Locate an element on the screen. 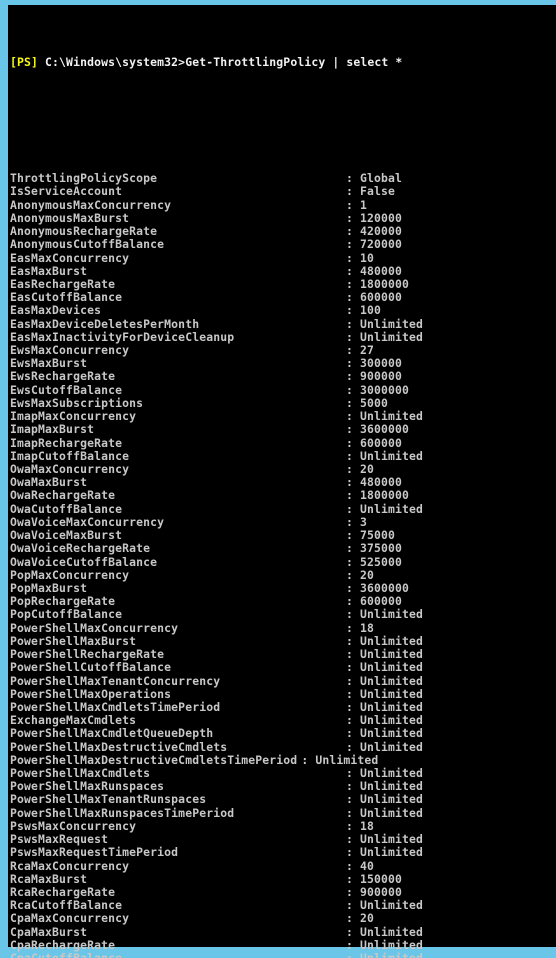 The image size is (556, 958). property-row: RcaMaxConcurrency:40 is located at coordinates (283, 865).